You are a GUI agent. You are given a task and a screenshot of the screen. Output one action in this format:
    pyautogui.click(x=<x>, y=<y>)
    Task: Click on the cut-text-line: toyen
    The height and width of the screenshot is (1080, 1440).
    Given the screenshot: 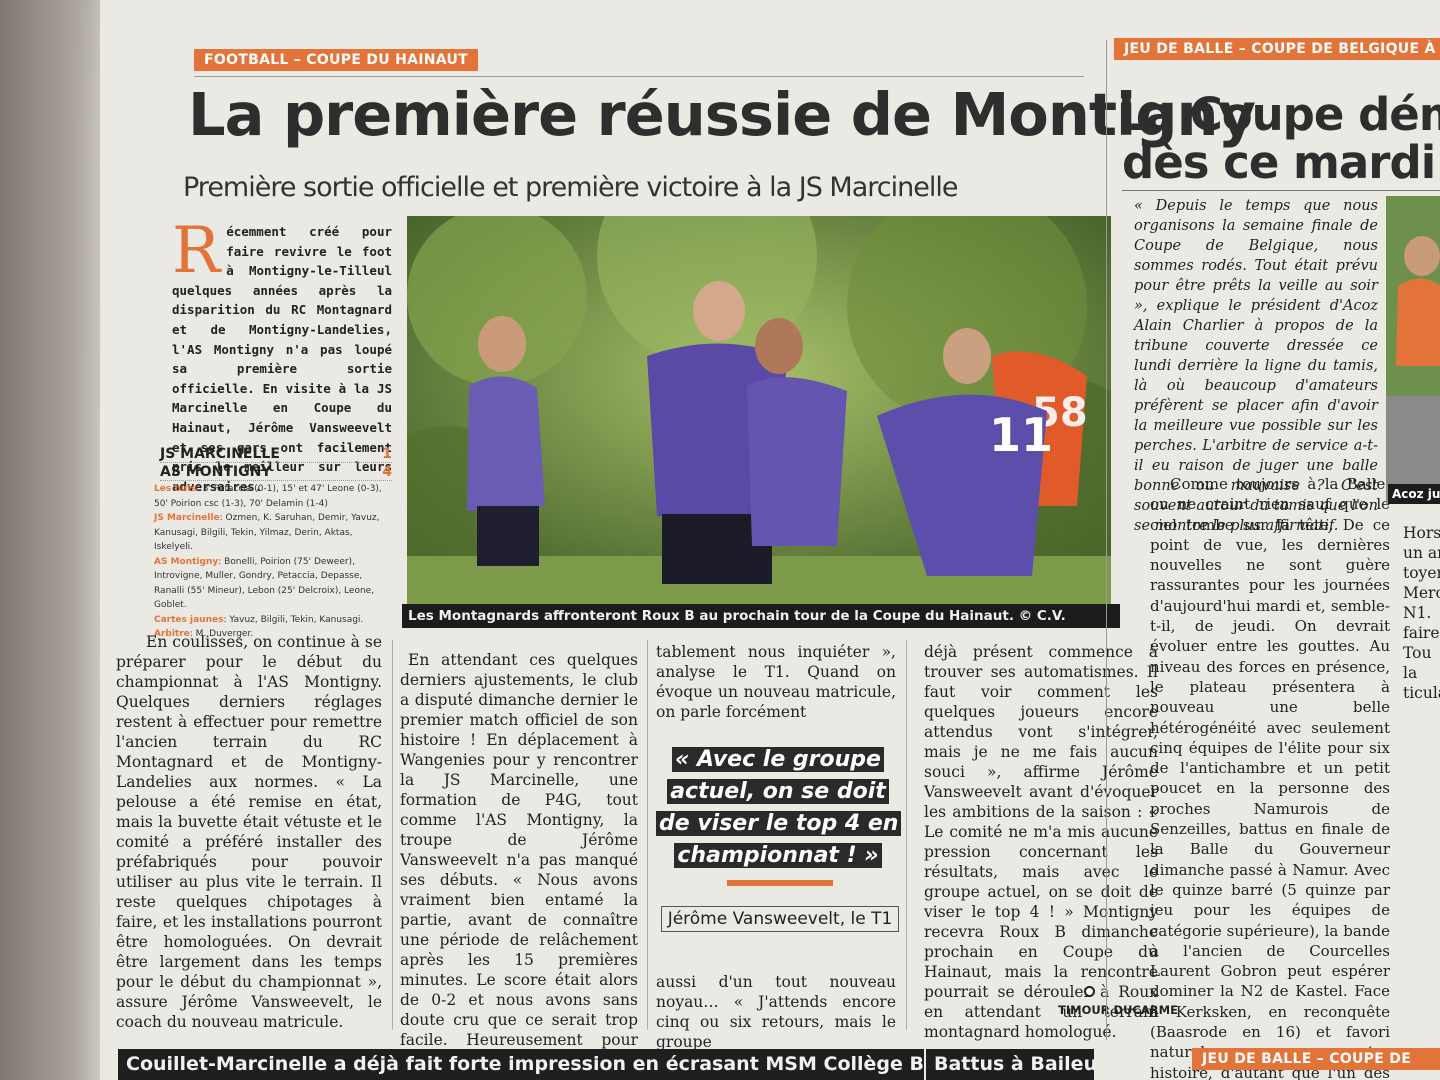 What is the action you would take?
    pyautogui.click(x=1421, y=573)
    